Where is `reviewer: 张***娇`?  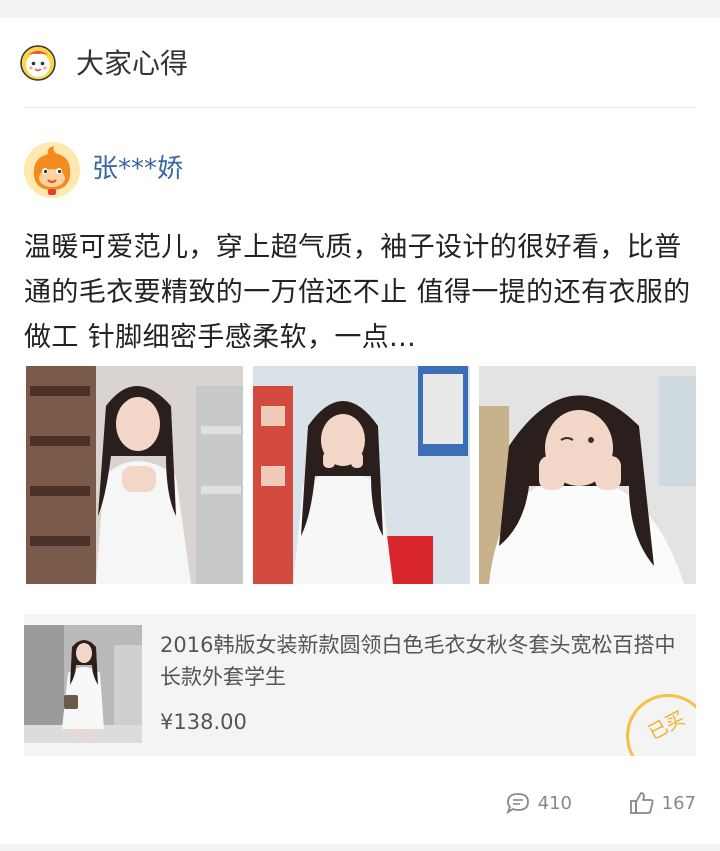
reviewer: 张***娇 is located at coordinates (274, 171).